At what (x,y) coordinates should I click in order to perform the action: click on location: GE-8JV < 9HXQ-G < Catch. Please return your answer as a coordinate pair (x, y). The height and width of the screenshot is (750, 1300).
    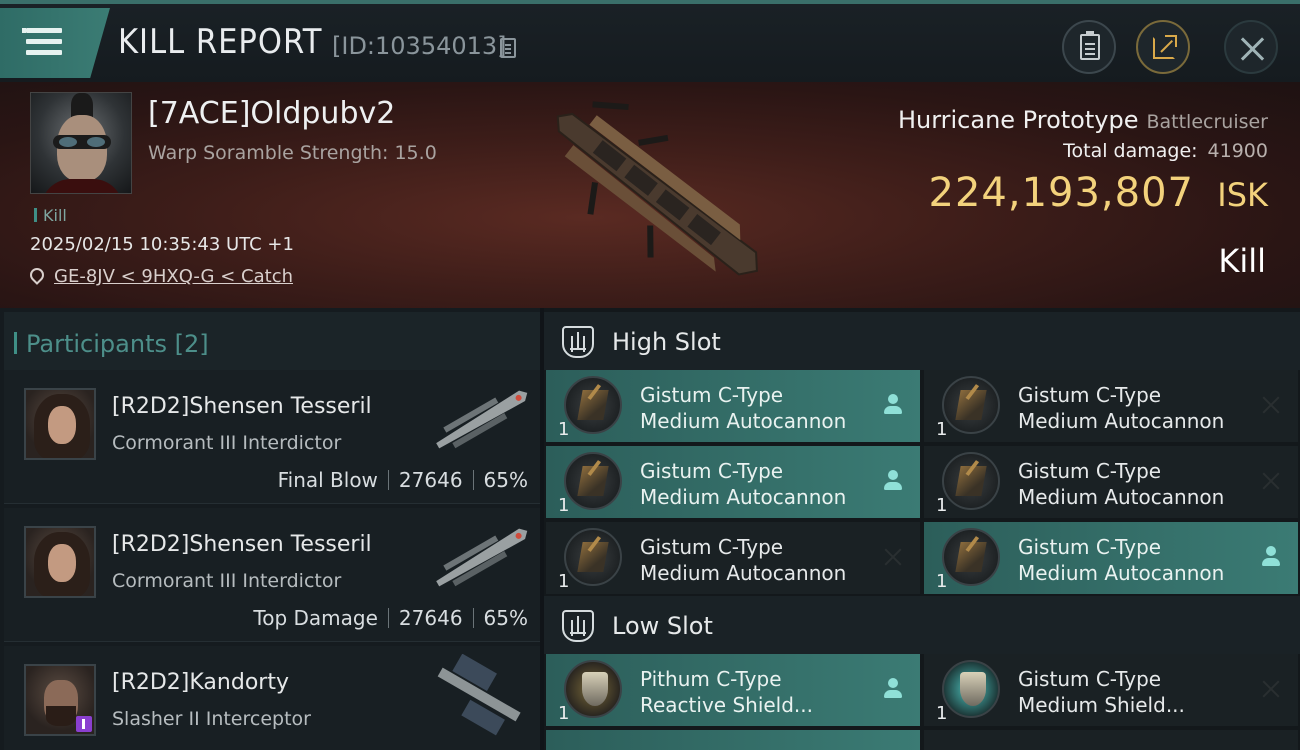
    Looking at the image, I should click on (160, 276).